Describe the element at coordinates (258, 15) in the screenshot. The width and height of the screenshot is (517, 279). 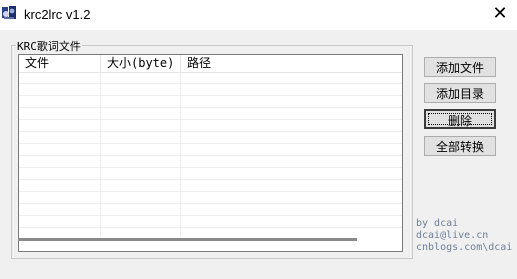
I see `title-bar: krc2lrc v1.2 ✕` at that location.